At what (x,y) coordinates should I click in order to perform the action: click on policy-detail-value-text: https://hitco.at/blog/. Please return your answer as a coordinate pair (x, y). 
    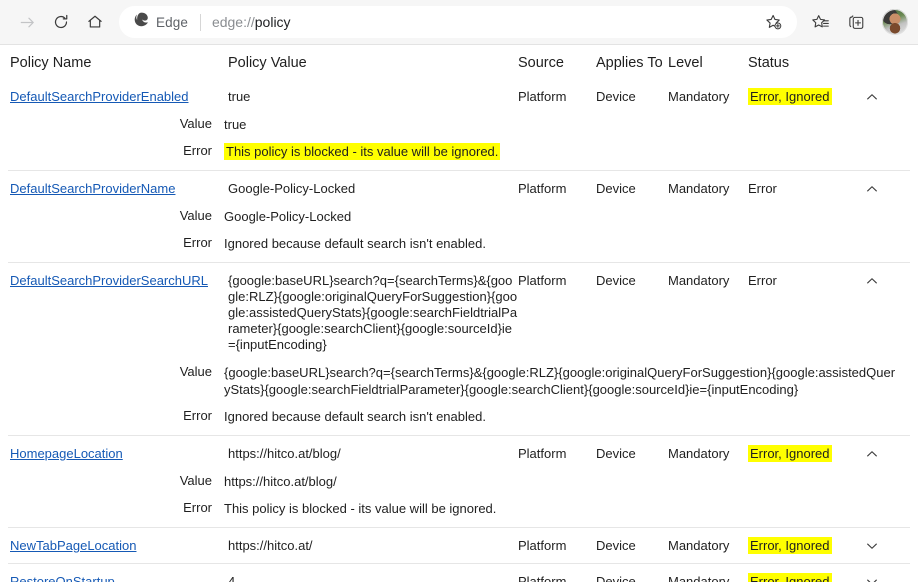
    Looking at the image, I should click on (280, 481).